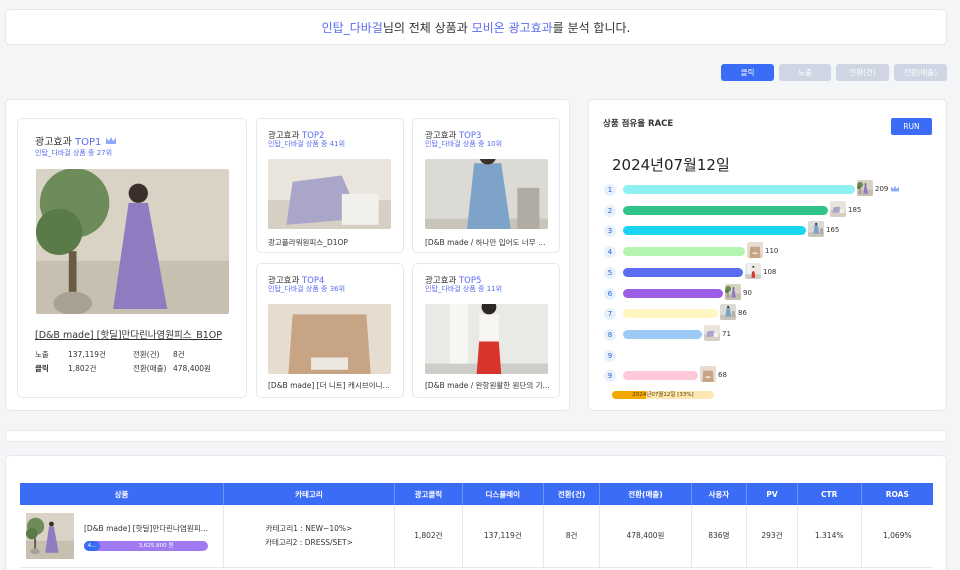 This screenshot has height=570, width=960. I want to click on filter-conversion-sales-button: 전환(매출), so click(920, 72).